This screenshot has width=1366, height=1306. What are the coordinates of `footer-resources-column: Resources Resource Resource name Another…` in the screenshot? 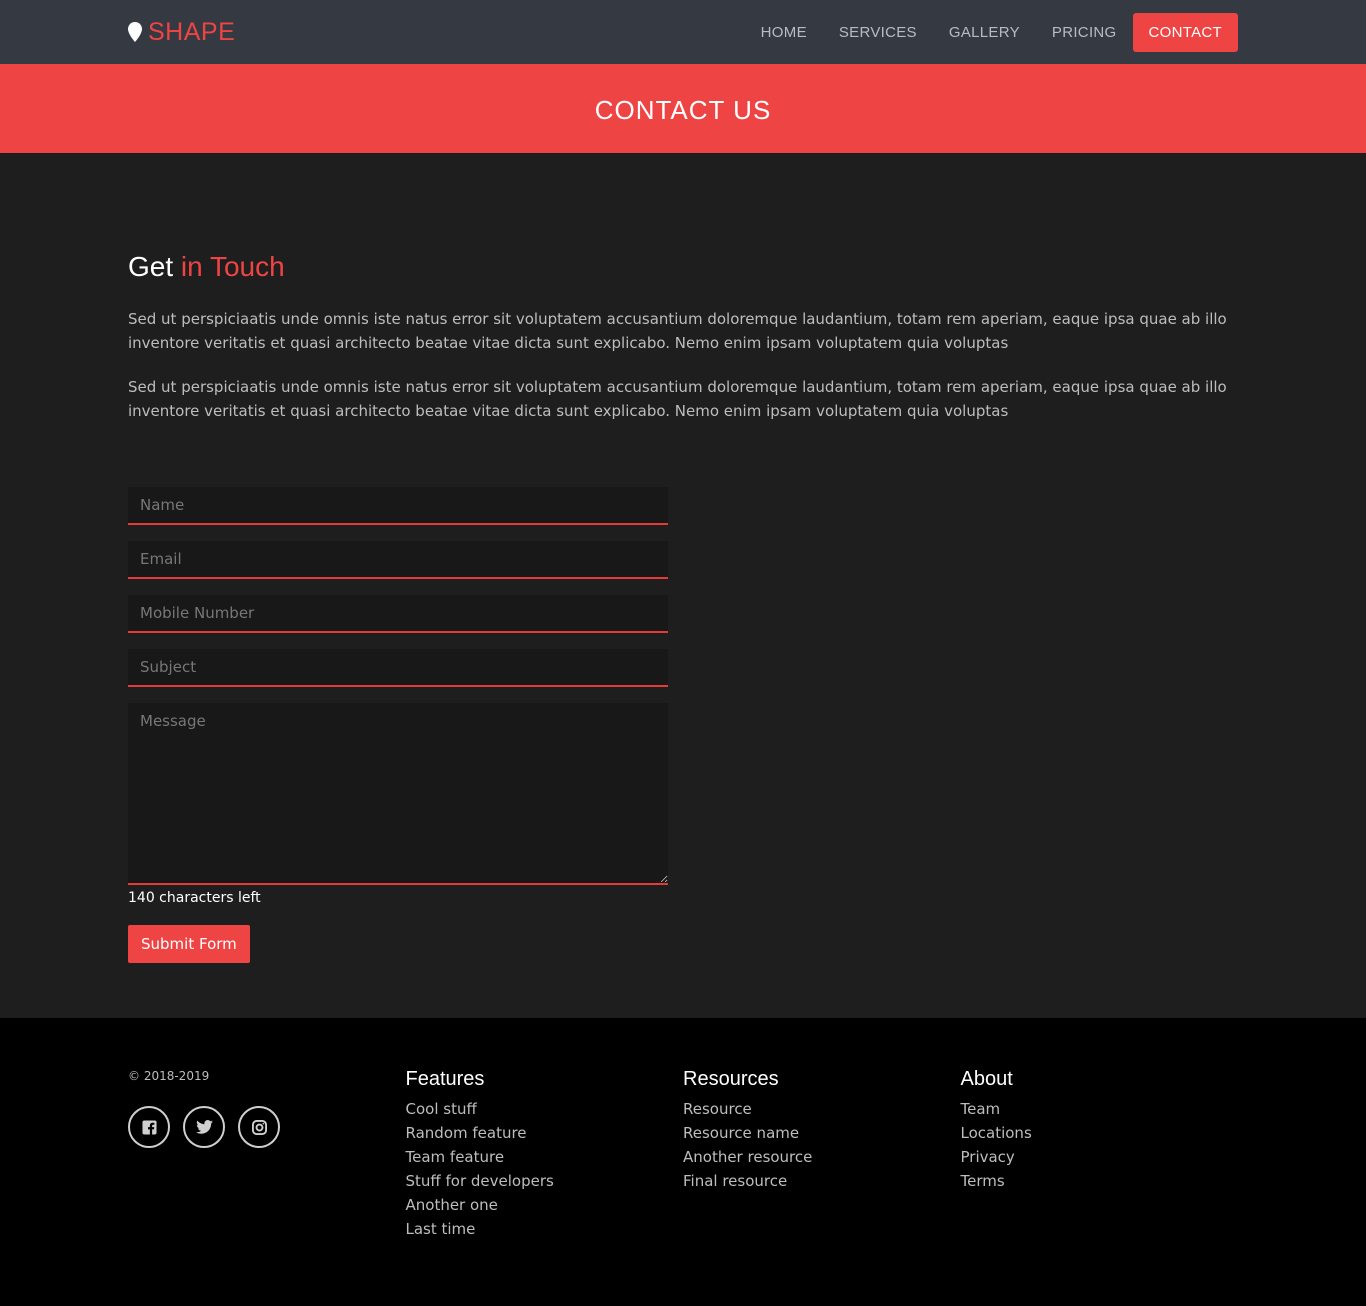 It's located at (822, 1155).